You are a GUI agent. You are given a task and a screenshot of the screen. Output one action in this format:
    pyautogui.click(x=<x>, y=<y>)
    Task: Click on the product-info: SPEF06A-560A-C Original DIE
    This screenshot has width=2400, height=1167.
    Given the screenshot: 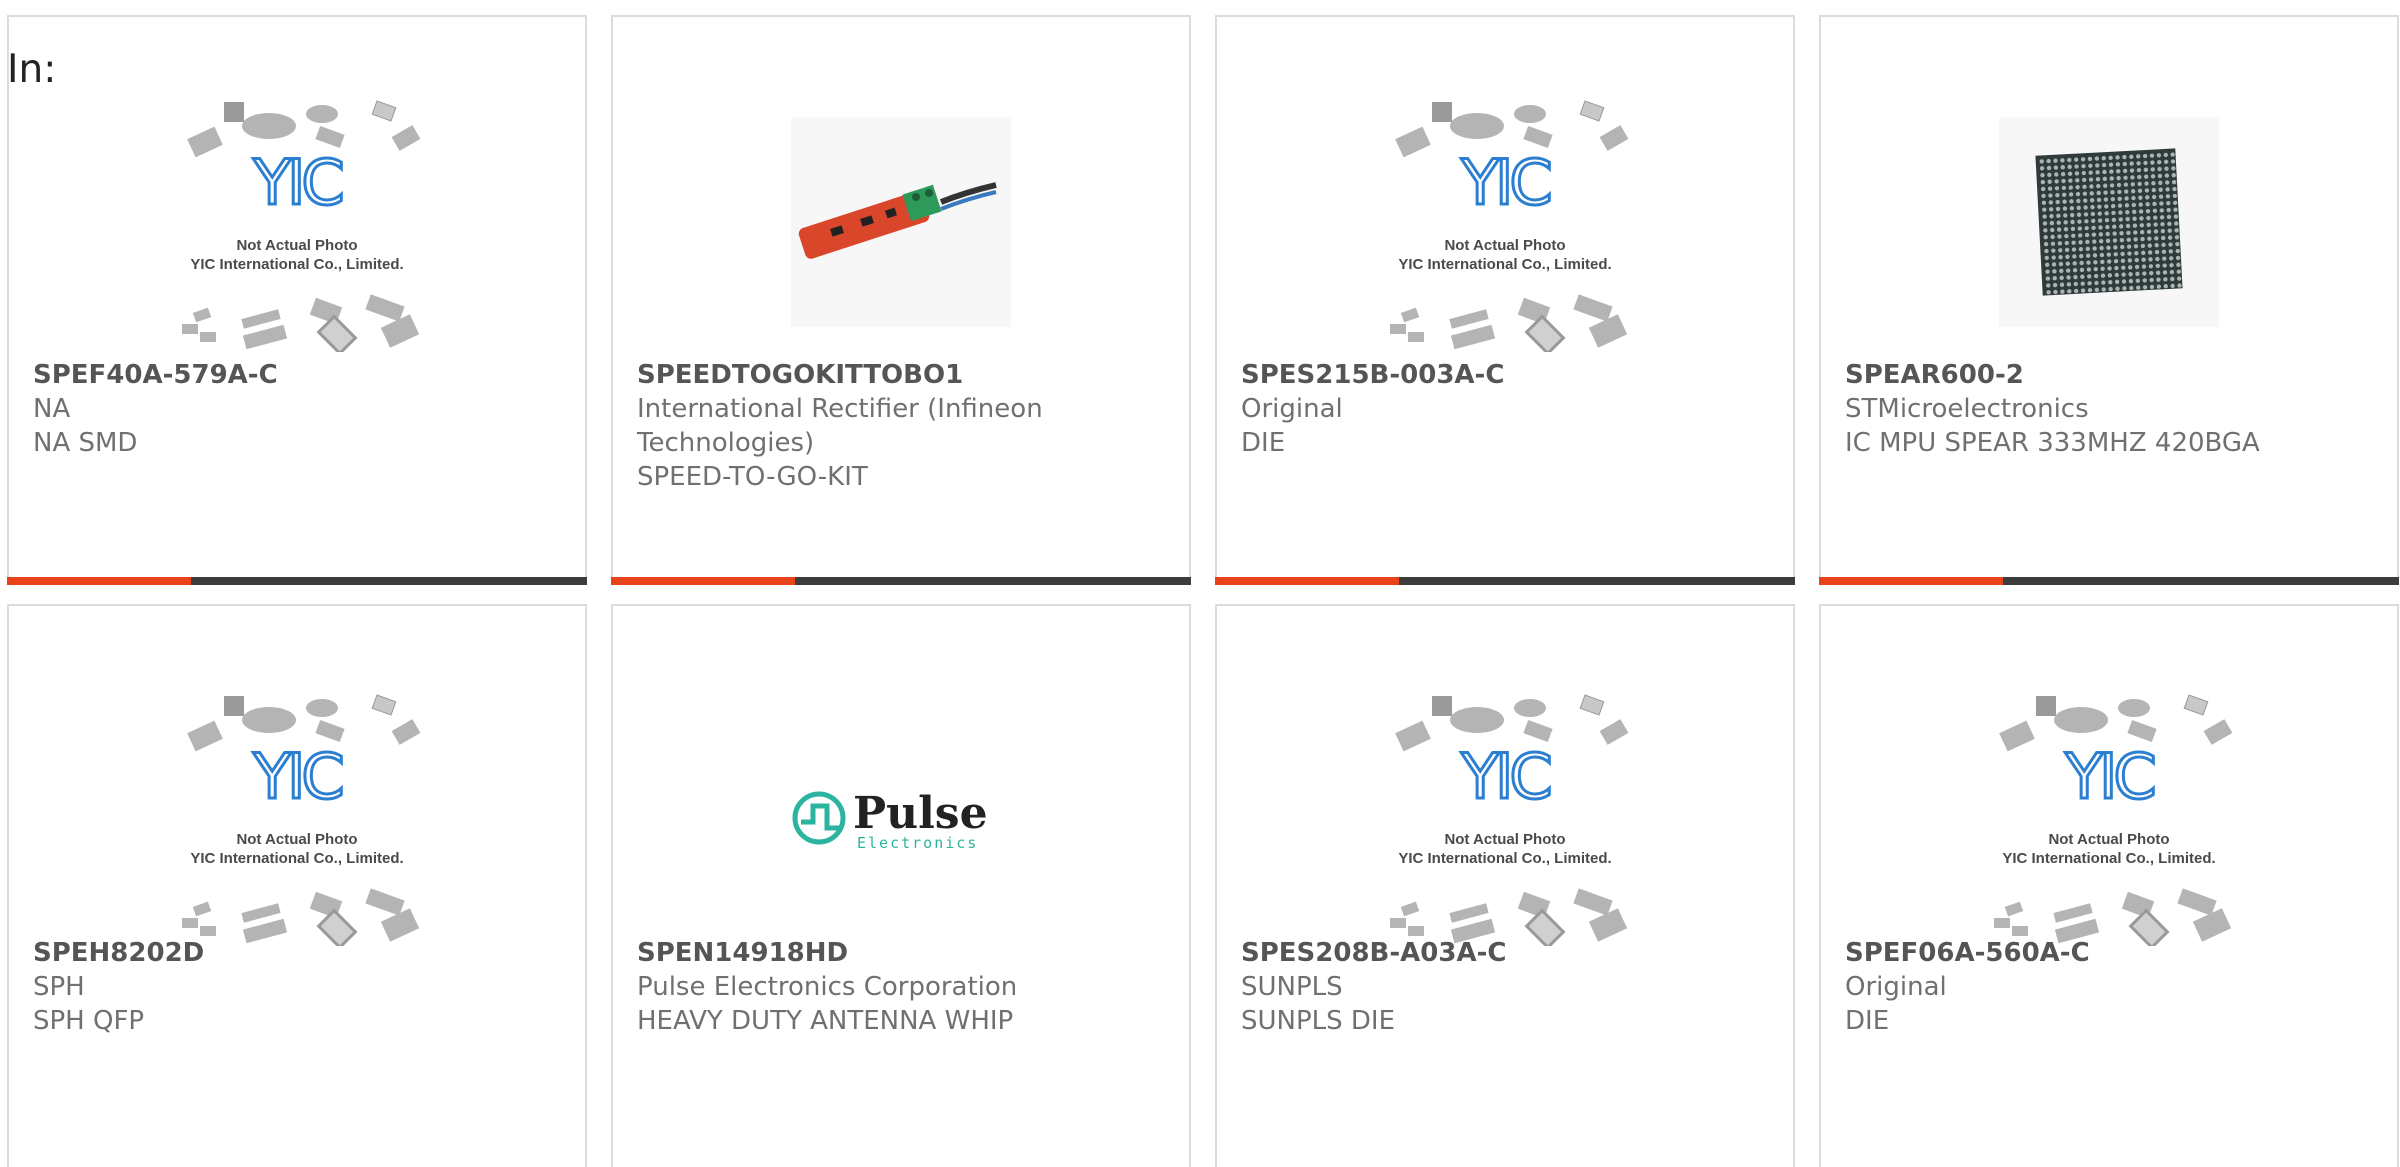 What is the action you would take?
    pyautogui.click(x=2109, y=987)
    